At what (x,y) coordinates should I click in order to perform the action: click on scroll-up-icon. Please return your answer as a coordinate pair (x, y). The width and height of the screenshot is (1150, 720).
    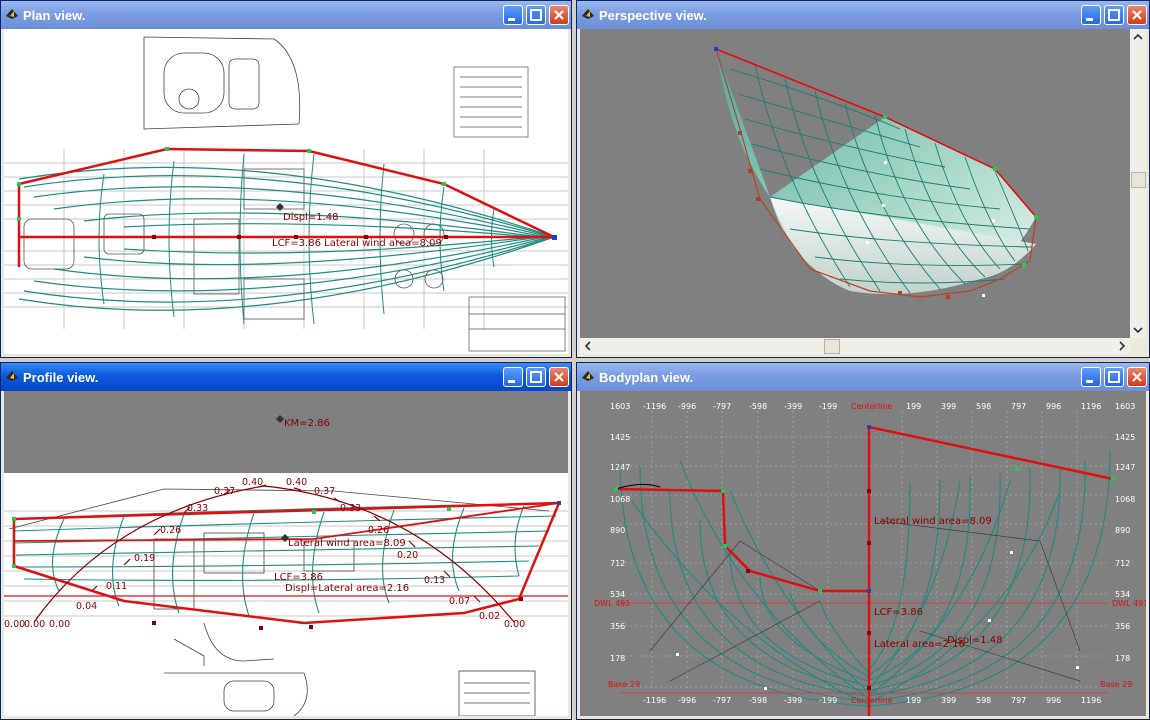
    Looking at the image, I should click on (1138, 37).